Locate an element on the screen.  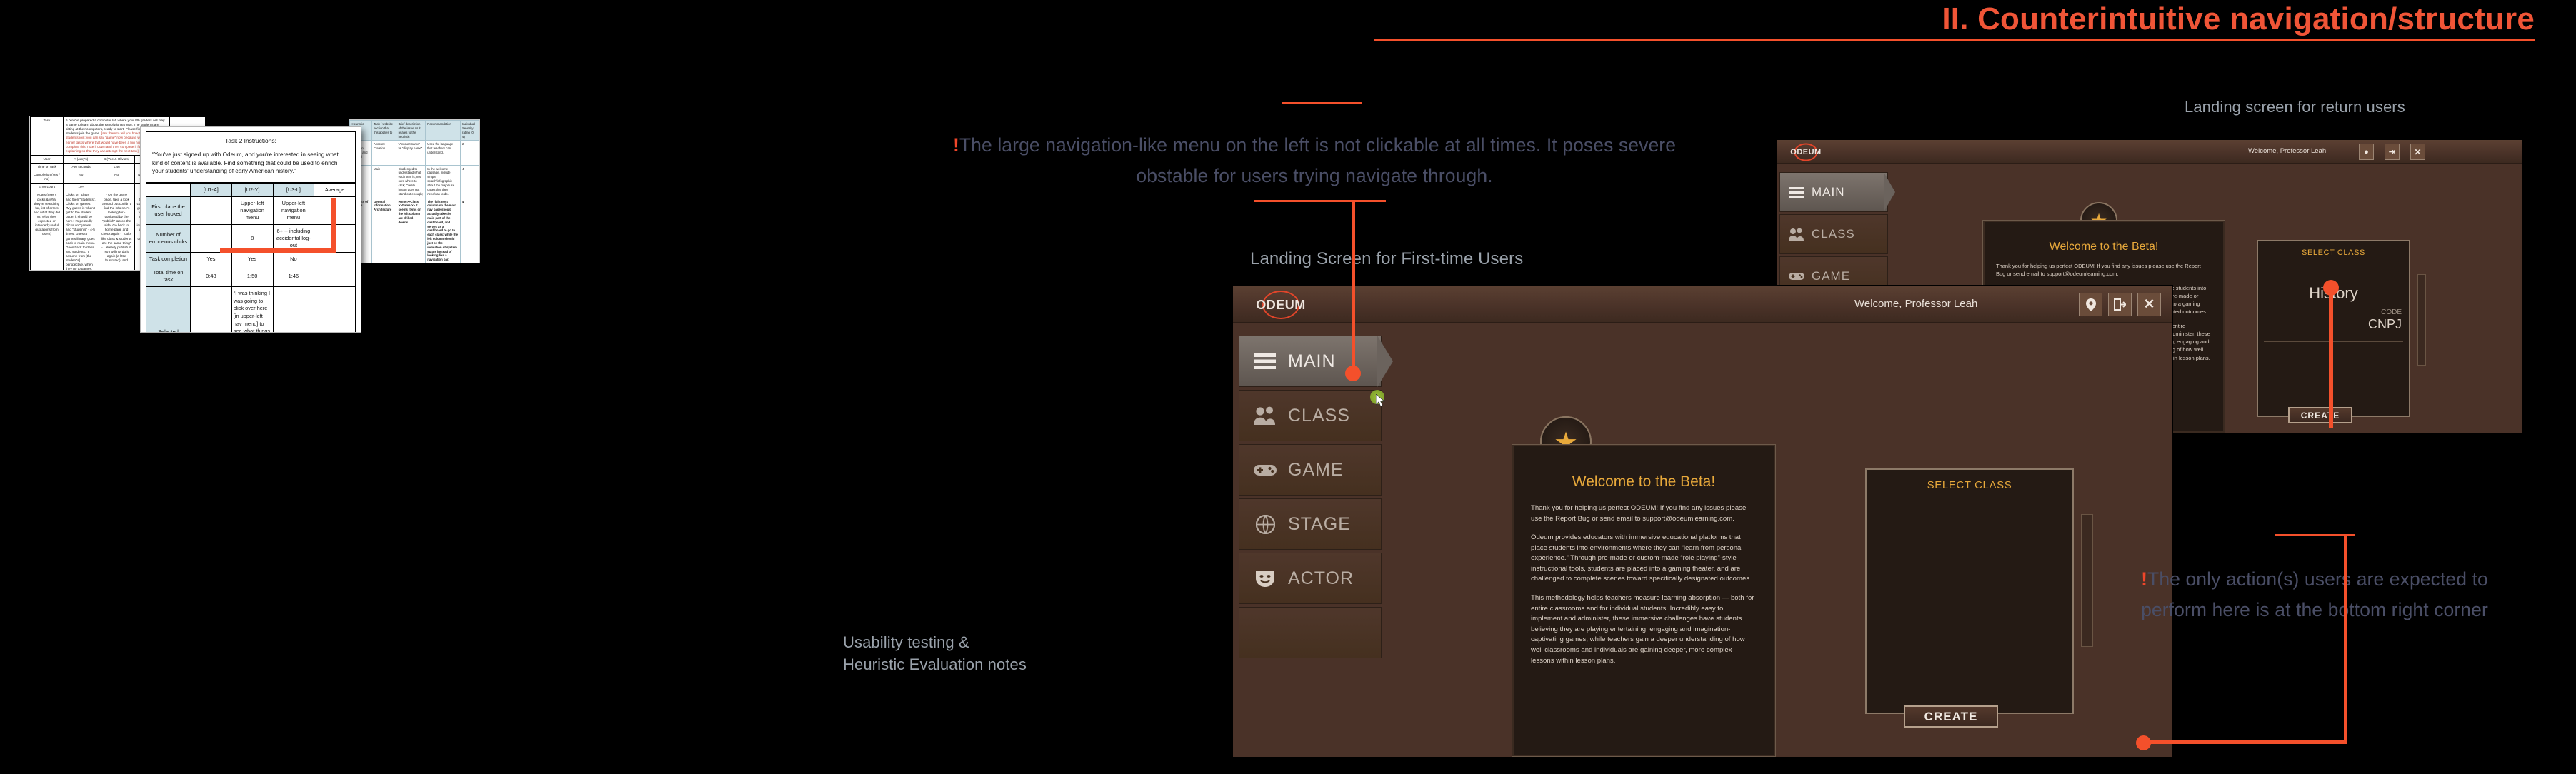
select-class-scrollbar is located at coordinates (2087, 580).